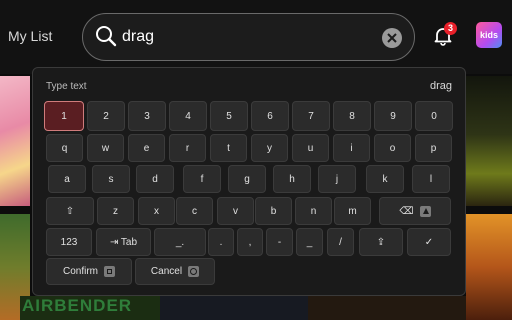  I want to click on key-q: q, so click(64, 148).